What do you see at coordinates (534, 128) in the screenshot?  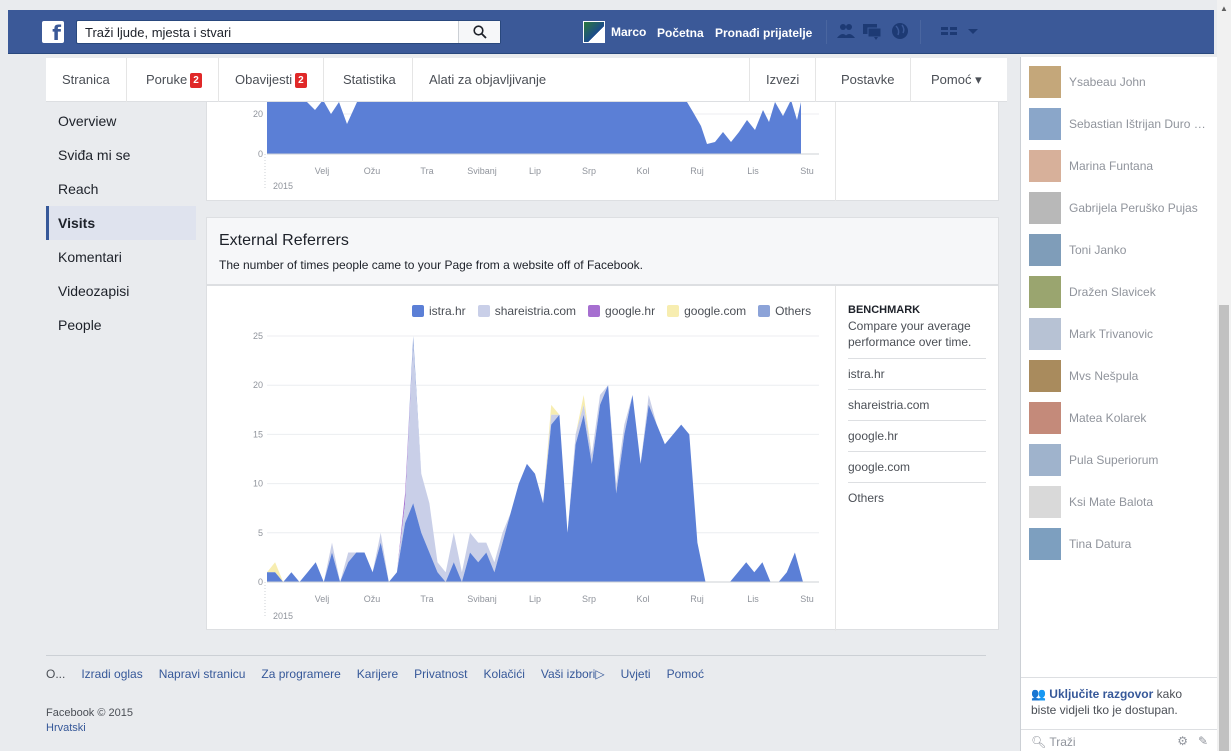 I see `visits-area` at bounding box center [534, 128].